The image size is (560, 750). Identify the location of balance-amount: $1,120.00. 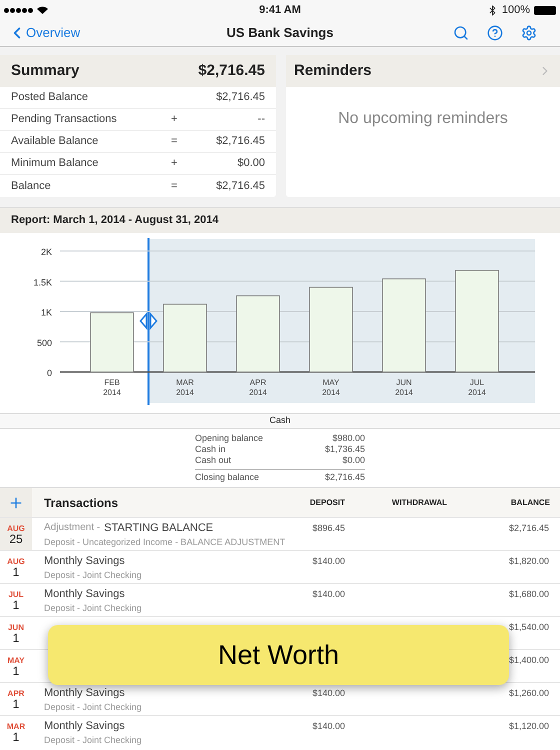
(528, 726).